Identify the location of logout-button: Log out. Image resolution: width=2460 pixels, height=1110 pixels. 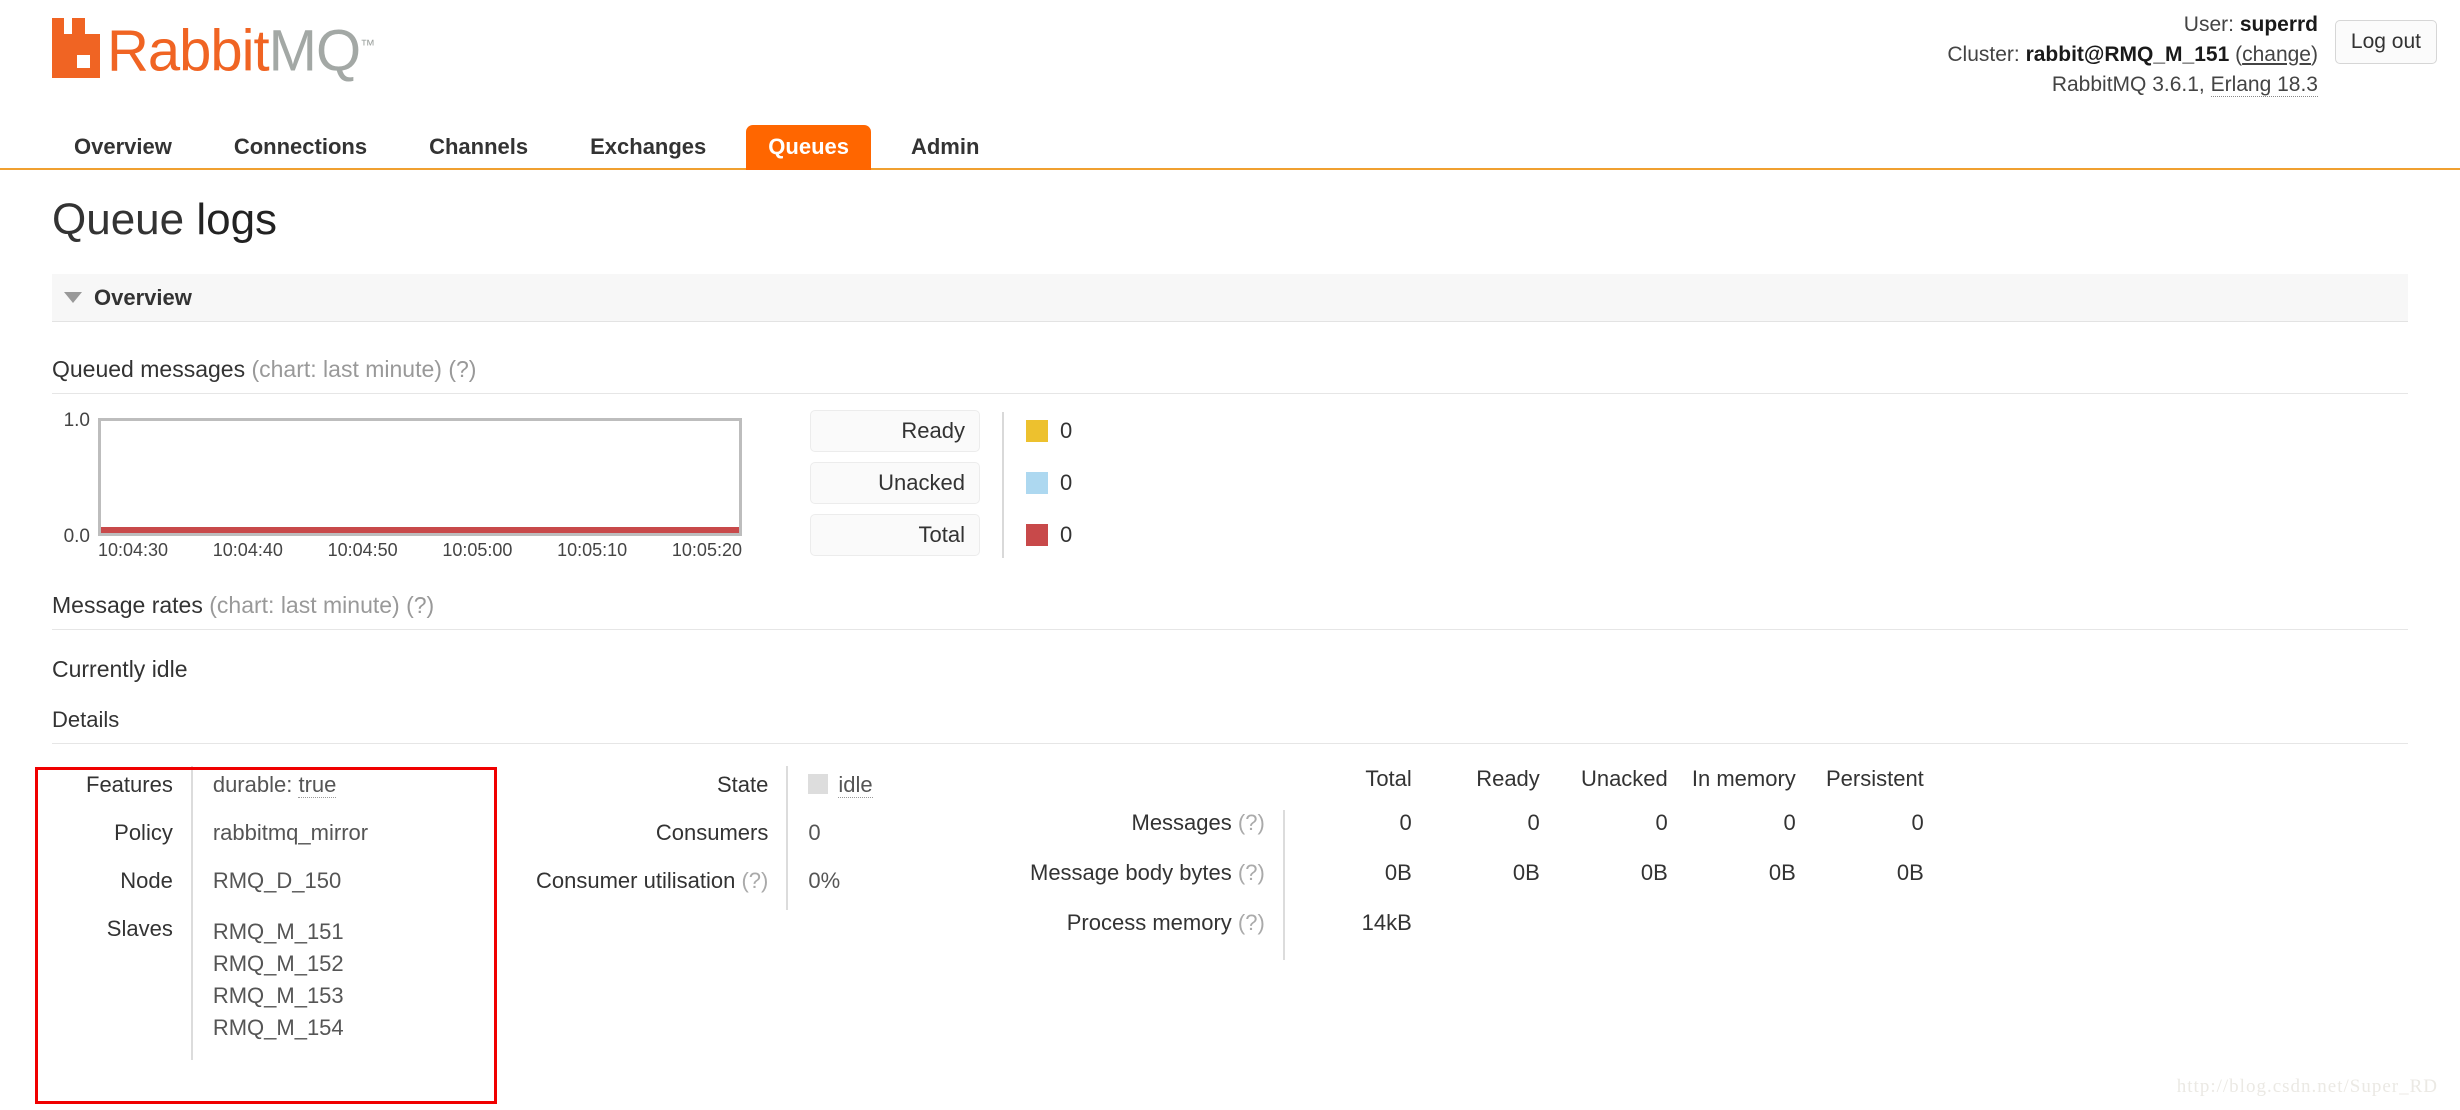
(2385, 42).